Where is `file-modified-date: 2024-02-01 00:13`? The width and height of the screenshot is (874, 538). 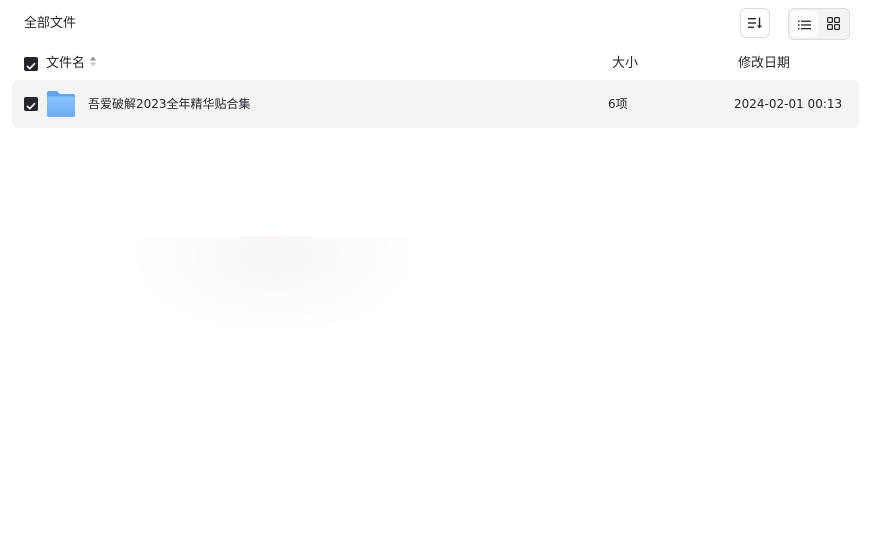
file-modified-date: 2024-02-01 00:13 is located at coordinates (788, 104).